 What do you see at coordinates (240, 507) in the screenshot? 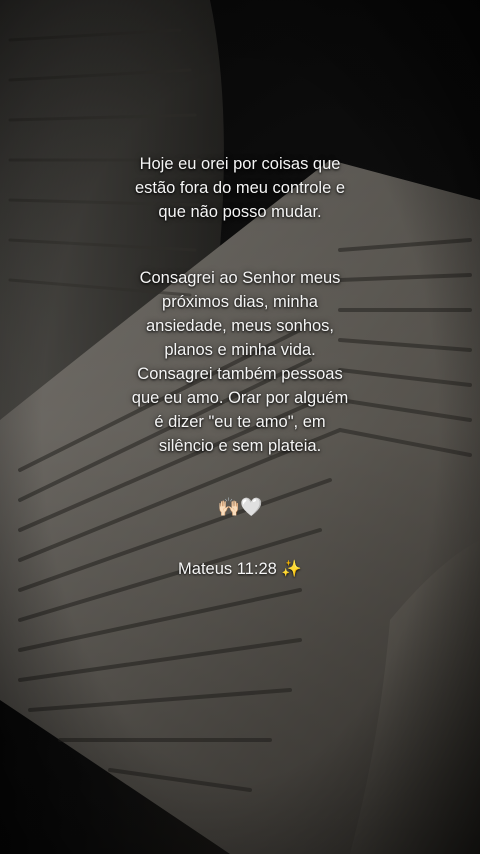
I see `praise-hands-heart-emoji: 🙌🏻🤍` at bounding box center [240, 507].